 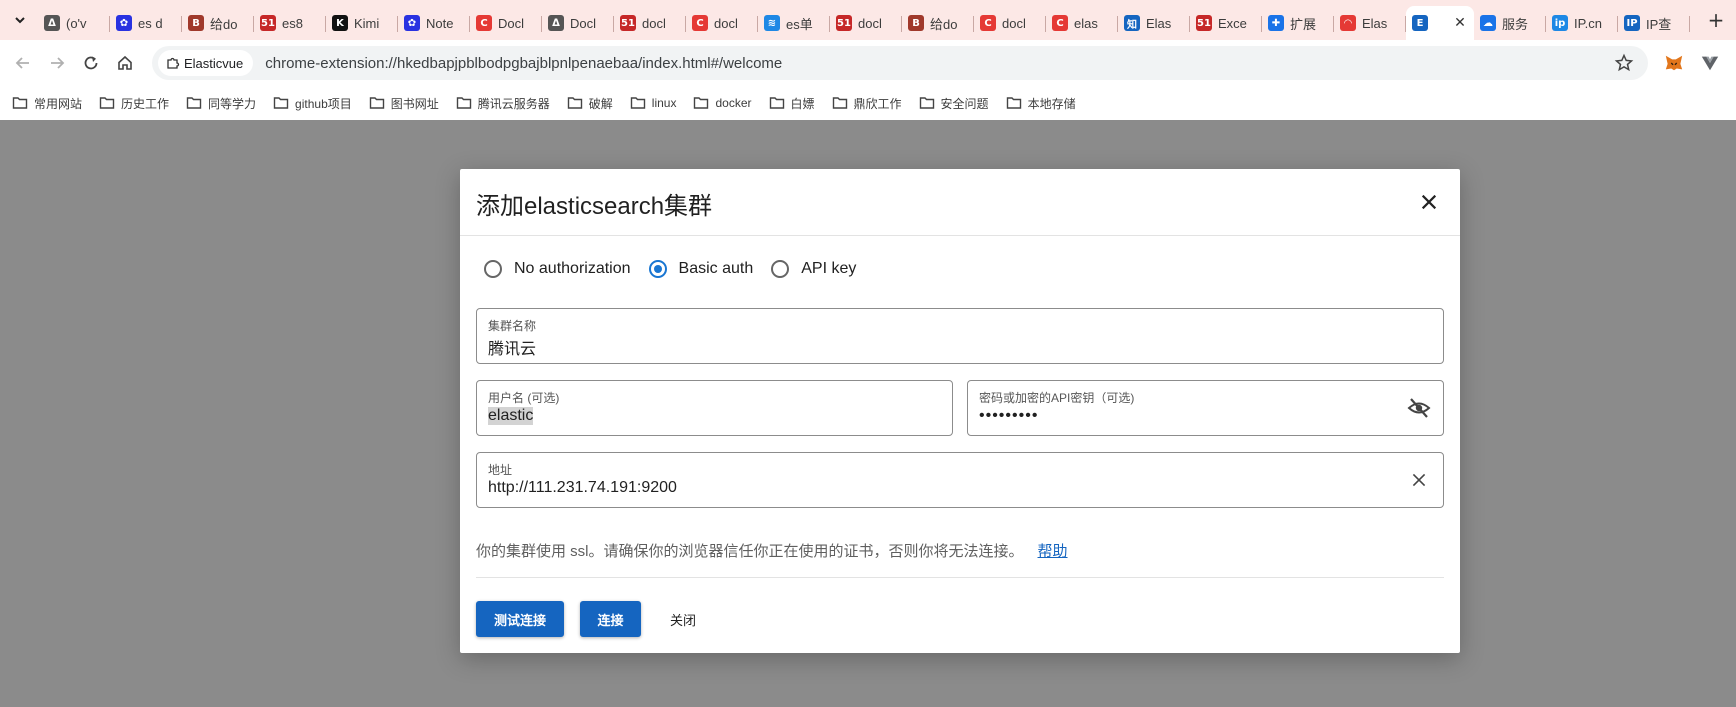 What do you see at coordinates (312, 103) in the screenshot?
I see `bookmark-folder: github项目` at bounding box center [312, 103].